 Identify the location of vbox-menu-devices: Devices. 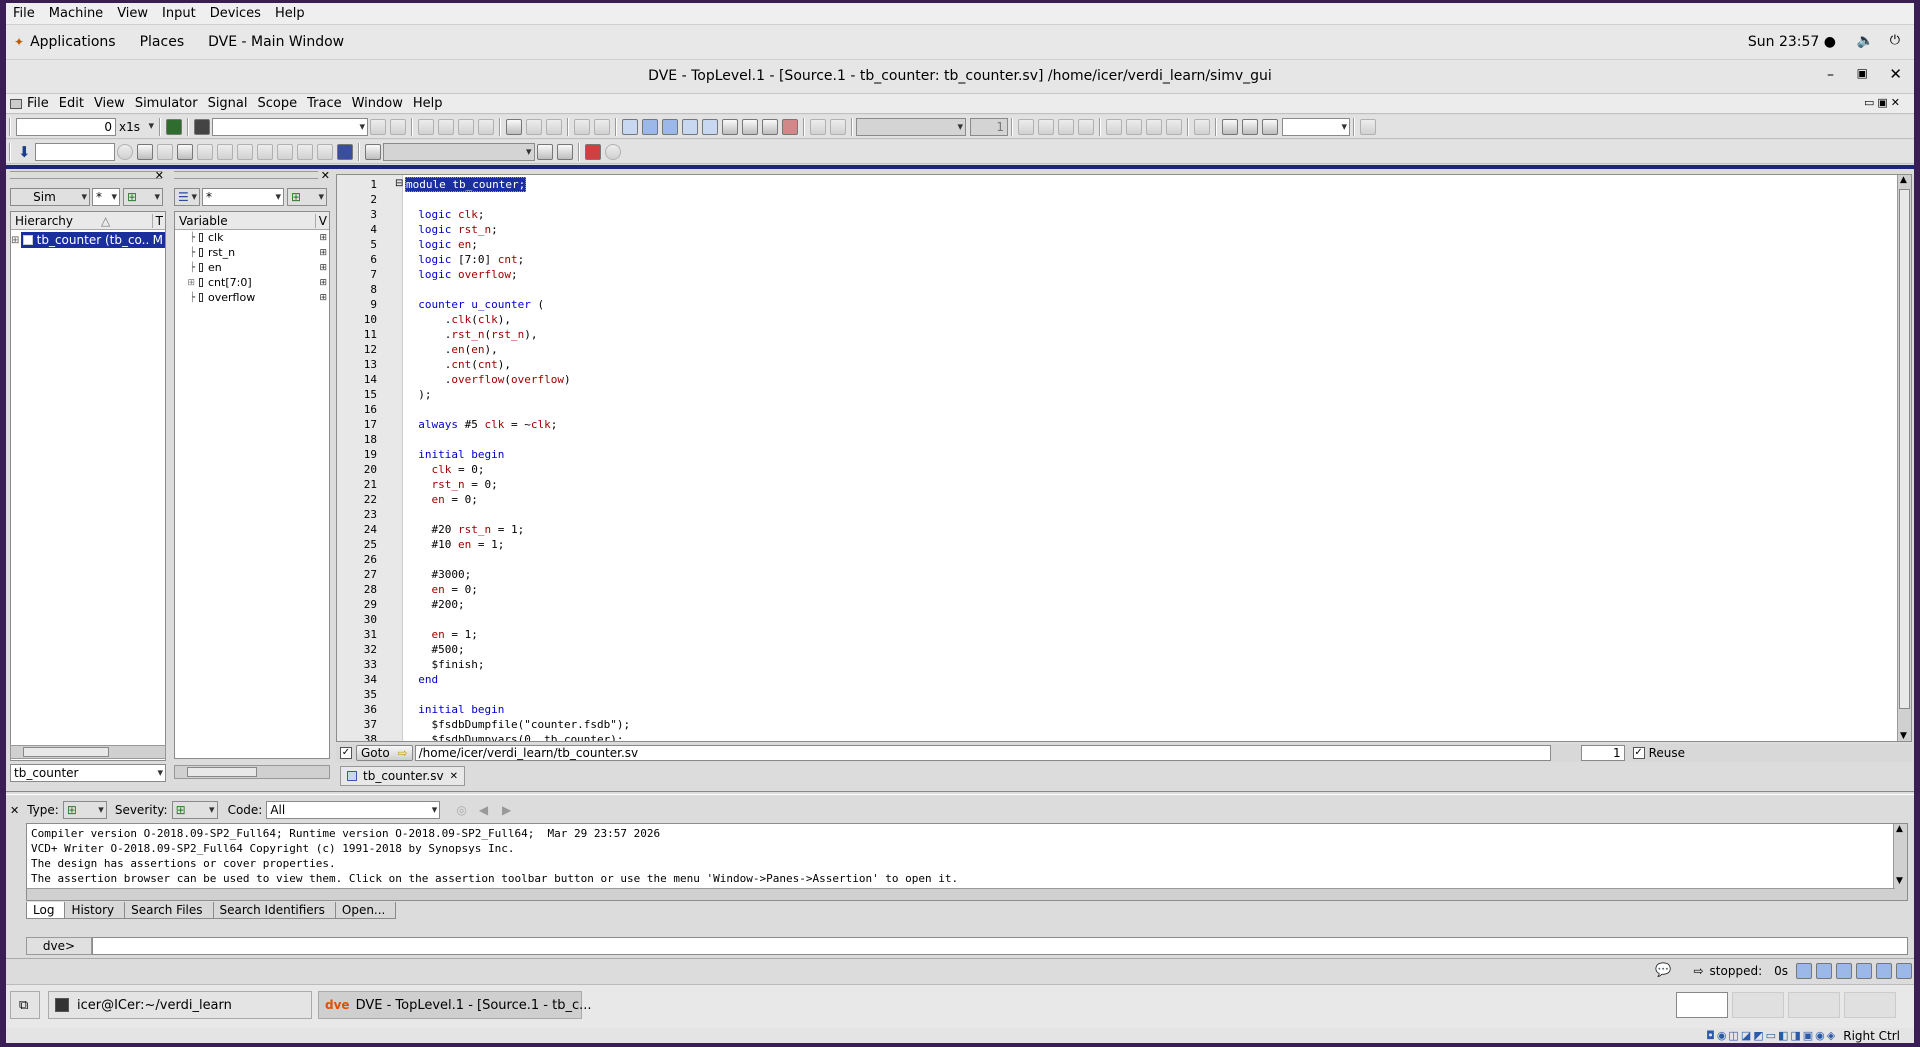
(235, 13).